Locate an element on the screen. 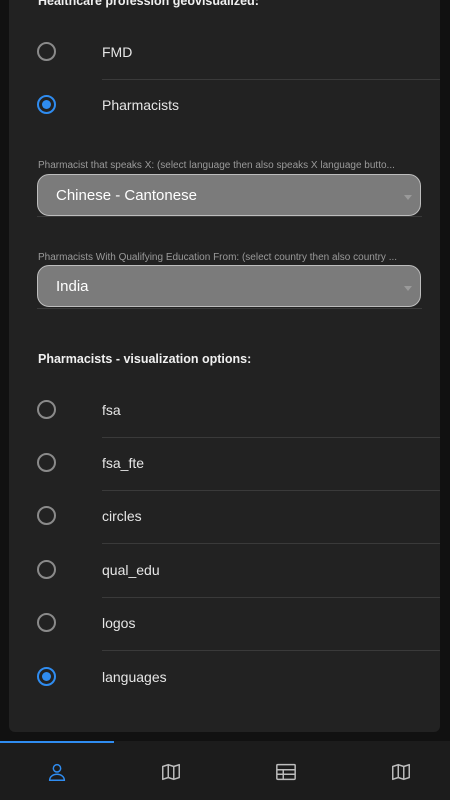 The width and height of the screenshot is (450, 800). radio-label: circles is located at coordinates (122, 516).